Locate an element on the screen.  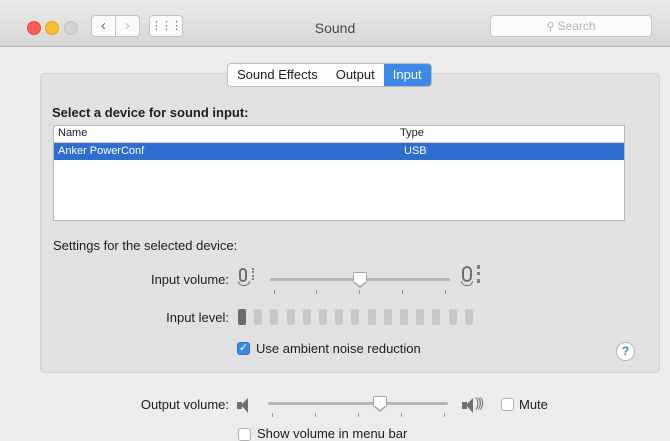
title-bar: ‹ › ⋮⋮⋮ Sound ⚲ Search is located at coordinates (335, 23).